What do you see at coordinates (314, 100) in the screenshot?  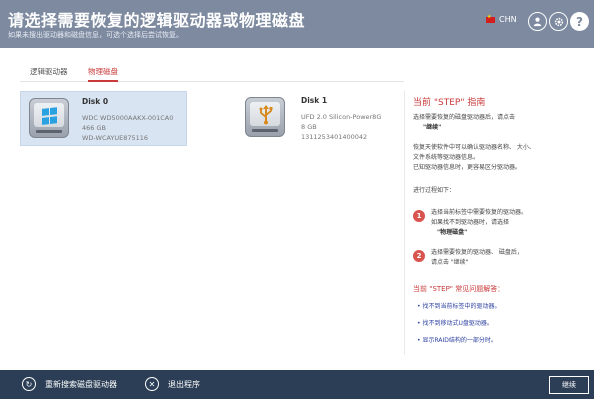 I see `disk-name: Disk 1` at bounding box center [314, 100].